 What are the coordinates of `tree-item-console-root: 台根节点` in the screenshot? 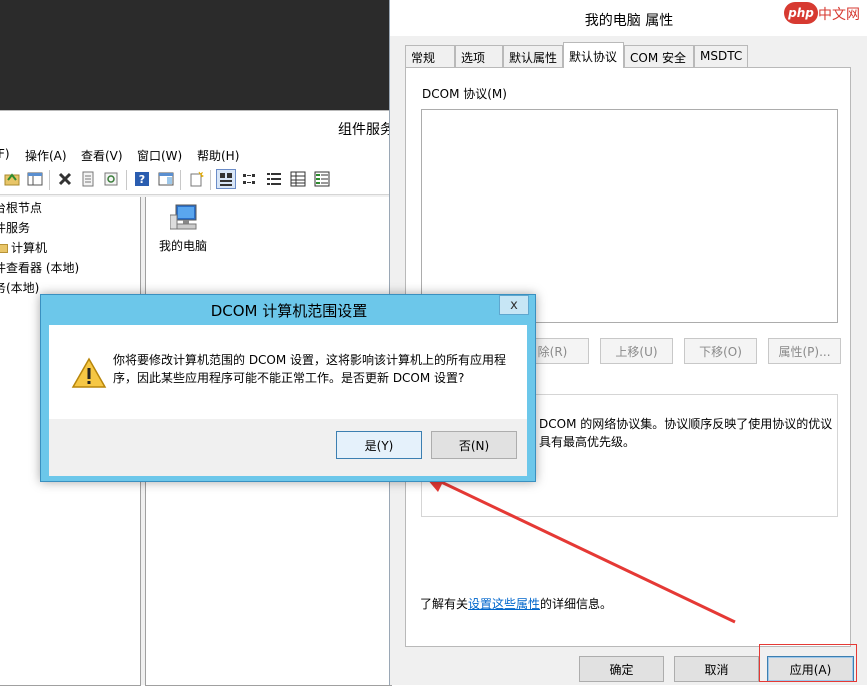 It's located at (21, 207).